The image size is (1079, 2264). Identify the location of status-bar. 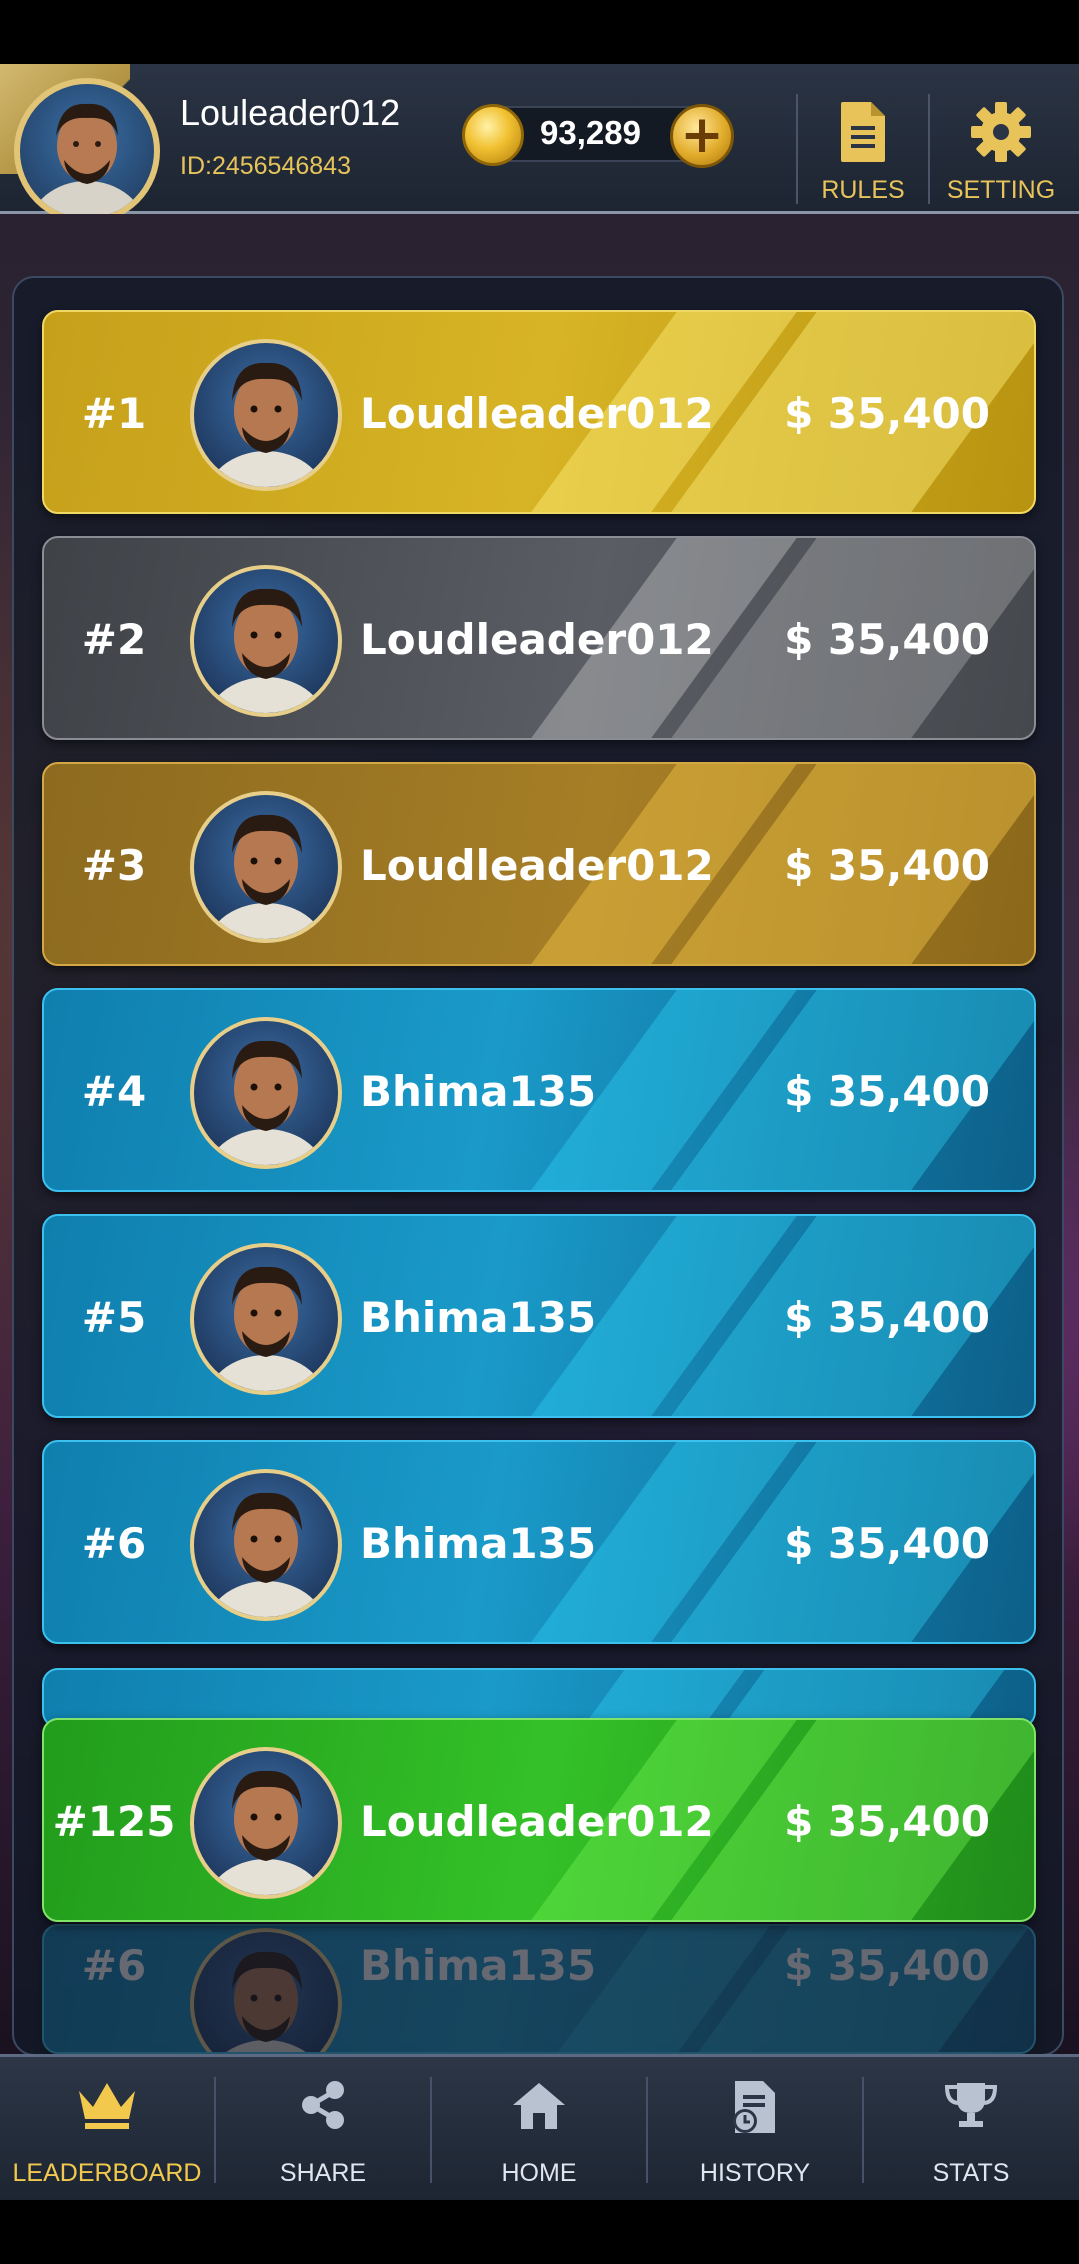
(539, 32).